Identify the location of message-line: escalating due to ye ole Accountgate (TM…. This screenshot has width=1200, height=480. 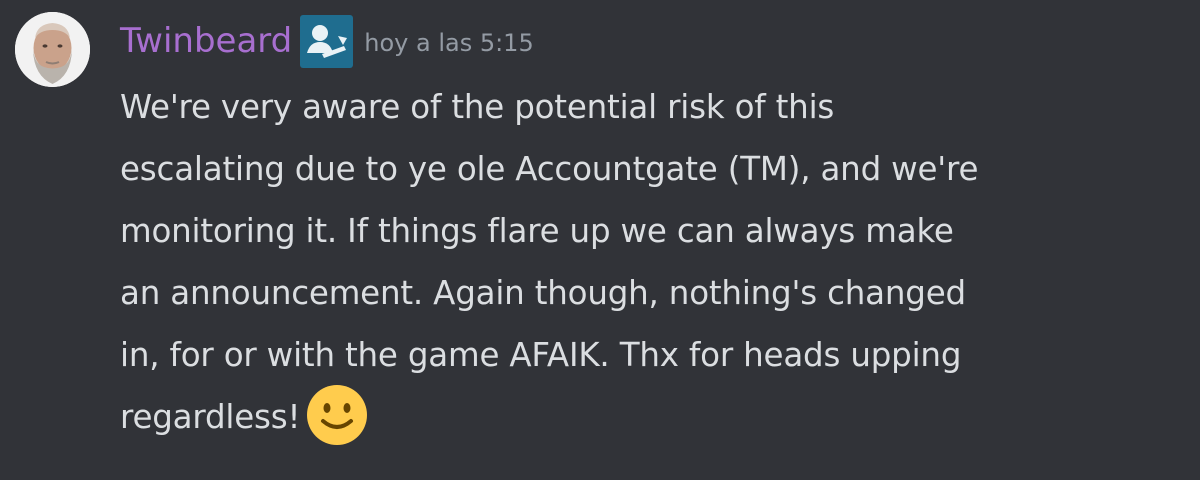
(549, 169).